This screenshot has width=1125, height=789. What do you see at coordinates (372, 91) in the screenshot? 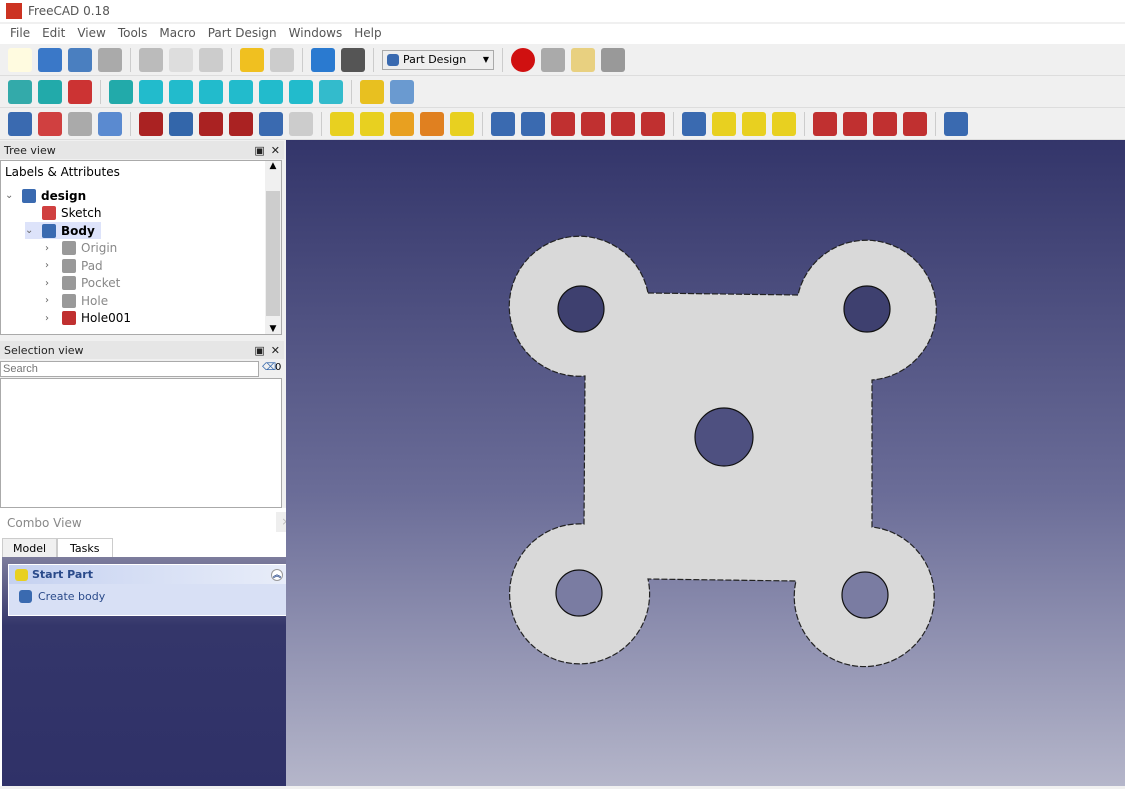
I see `create-part-icon` at bounding box center [372, 91].